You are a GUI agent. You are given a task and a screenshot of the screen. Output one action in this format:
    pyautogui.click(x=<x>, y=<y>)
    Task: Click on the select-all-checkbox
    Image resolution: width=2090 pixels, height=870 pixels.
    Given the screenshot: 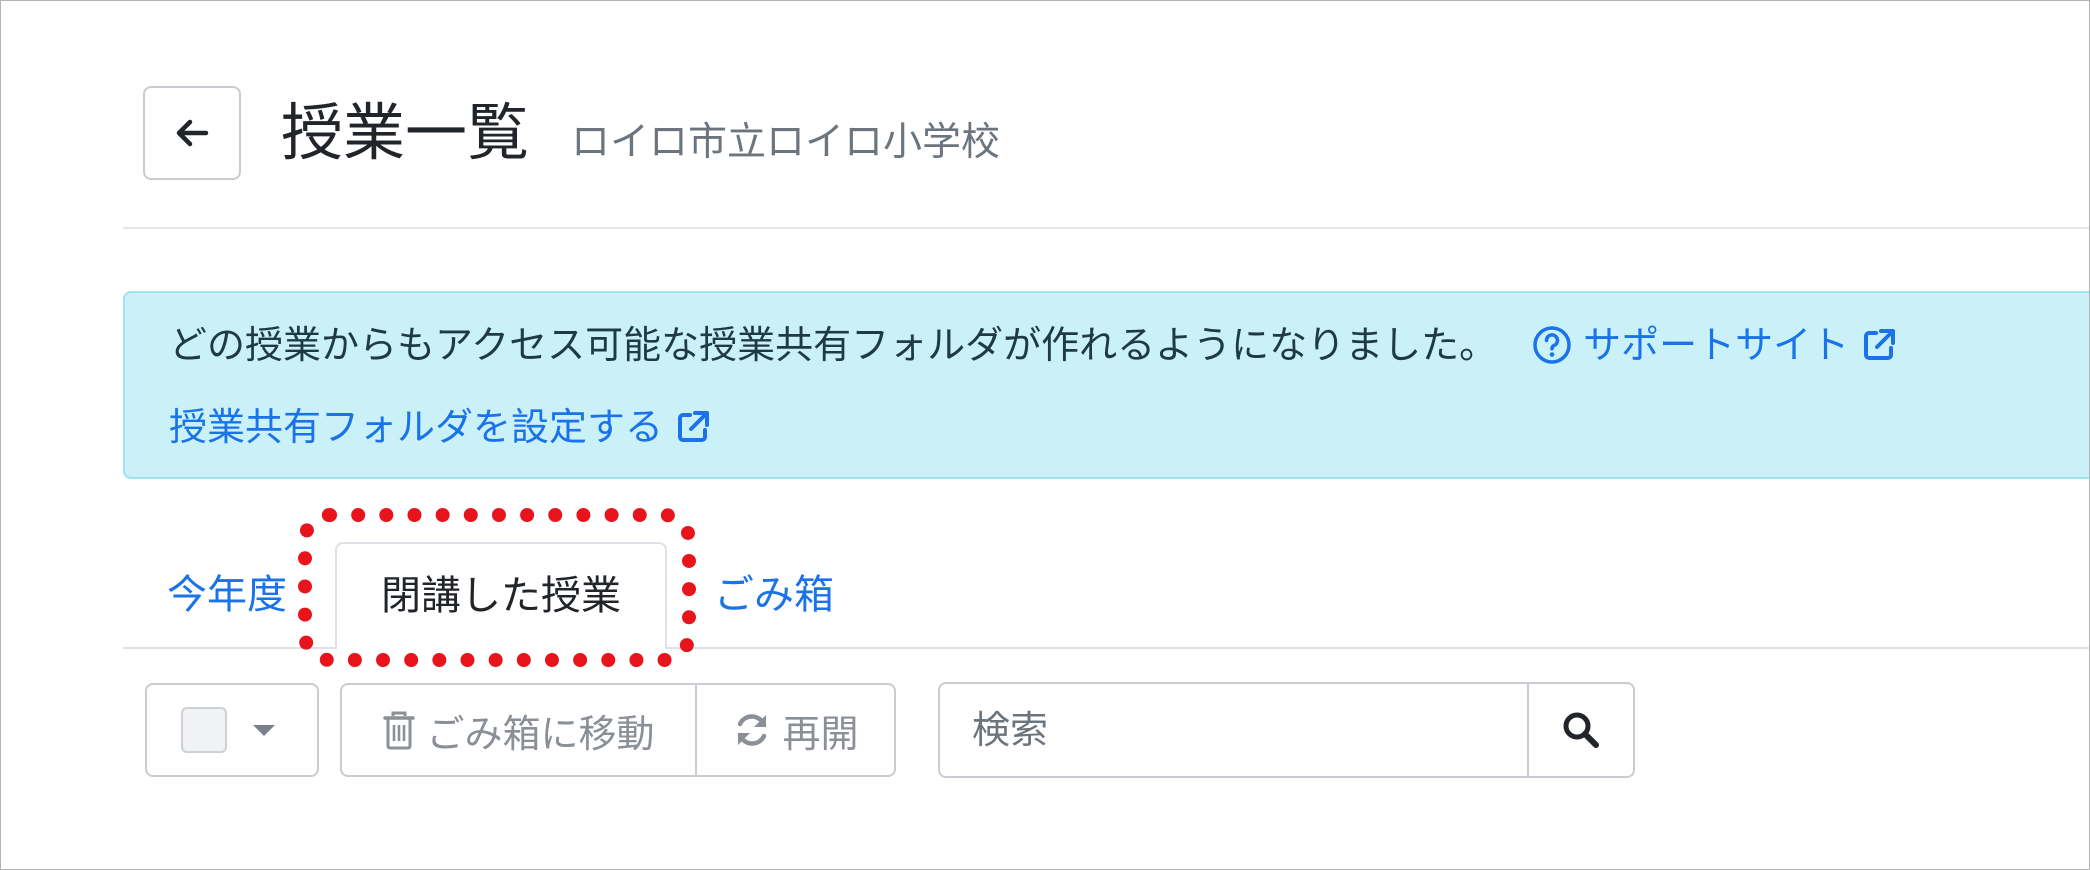 What is the action you would take?
    pyautogui.click(x=204, y=730)
    